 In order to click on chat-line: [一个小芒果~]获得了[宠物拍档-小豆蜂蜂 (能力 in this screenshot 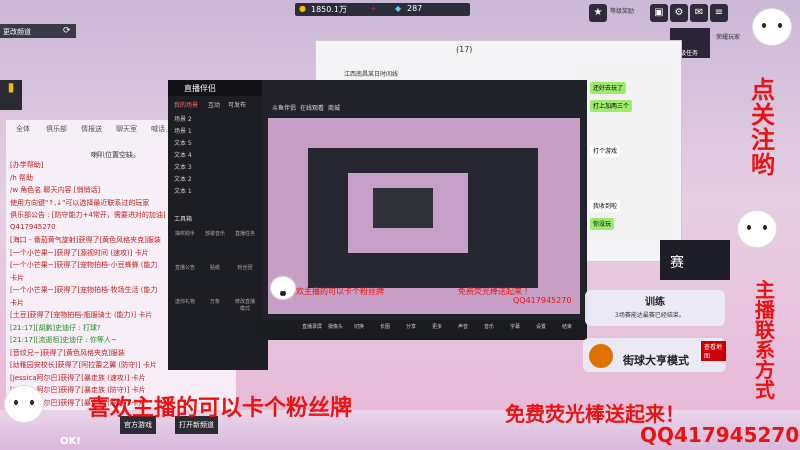, I will do `click(84, 265)`.